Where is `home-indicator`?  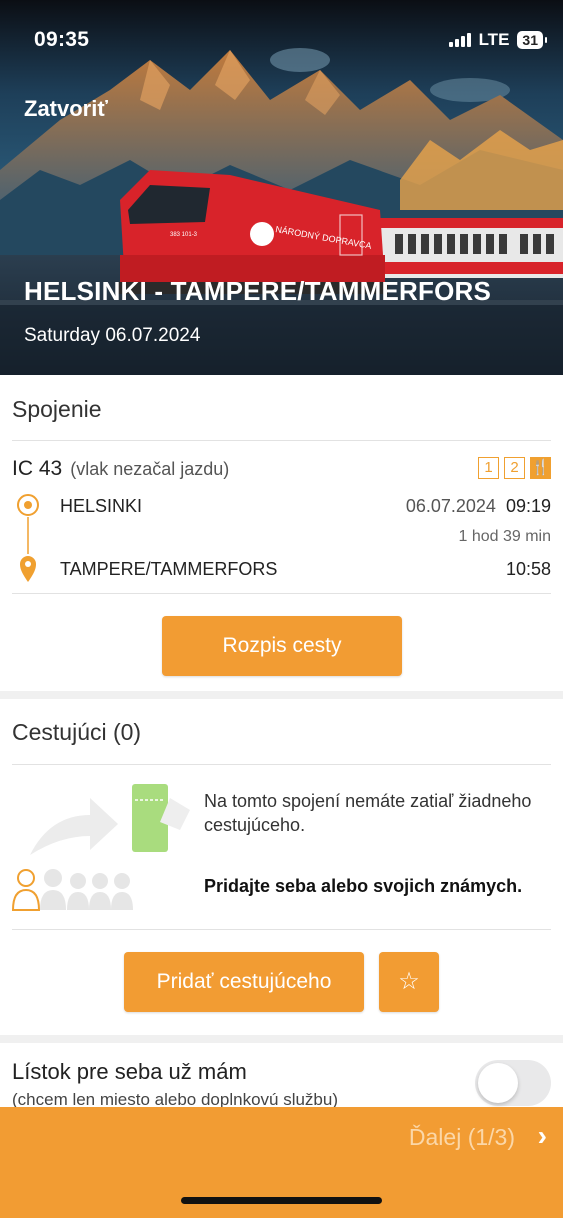
home-indicator is located at coordinates (281, 1200).